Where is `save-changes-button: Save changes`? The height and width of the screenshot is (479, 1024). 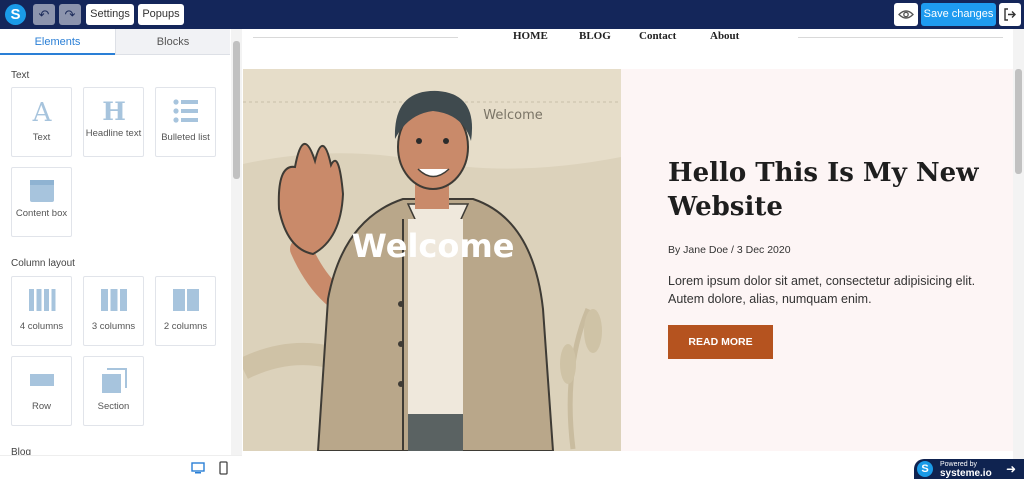 save-changes-button: Save changes is located at coordinates (958, 14).